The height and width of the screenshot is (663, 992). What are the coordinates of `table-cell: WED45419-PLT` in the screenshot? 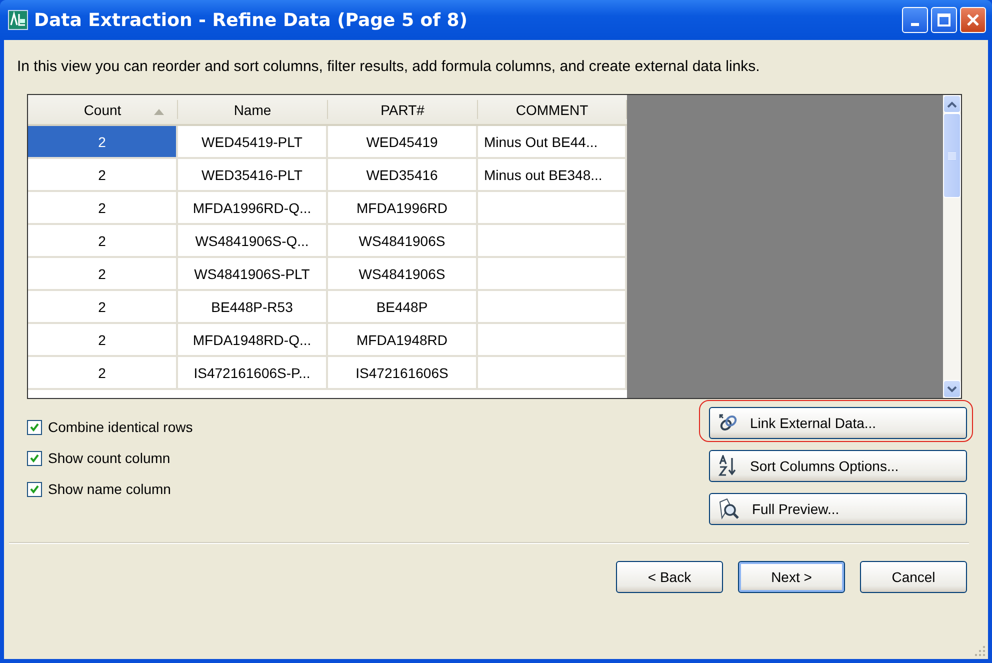 It's located at (253, 142).